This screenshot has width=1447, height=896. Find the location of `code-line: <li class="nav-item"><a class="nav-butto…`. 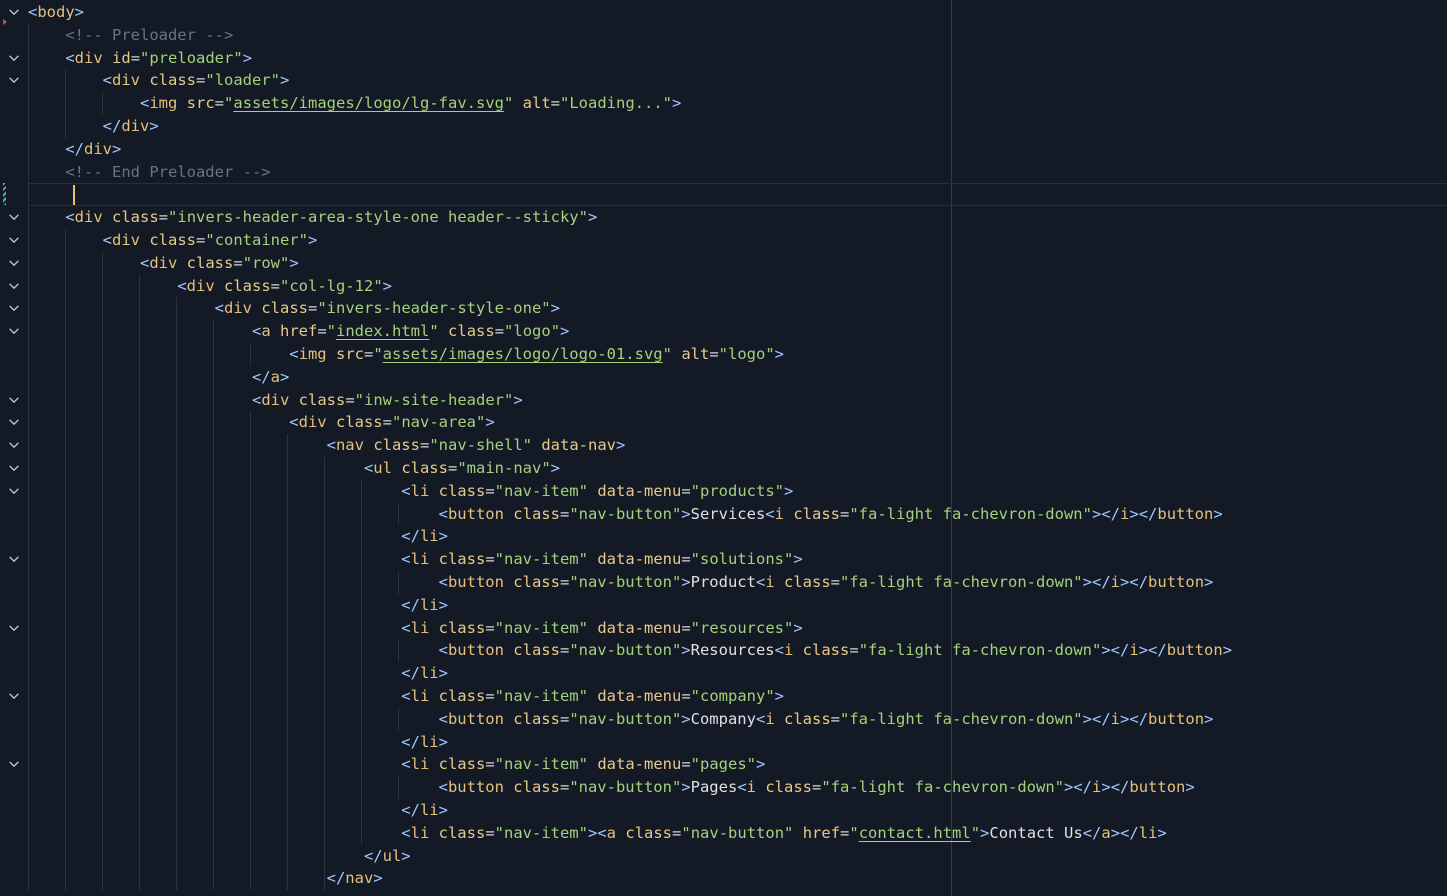

code-line: <li class="nav-item"><a class="nav-butto… is located at coordinates (597, 833).